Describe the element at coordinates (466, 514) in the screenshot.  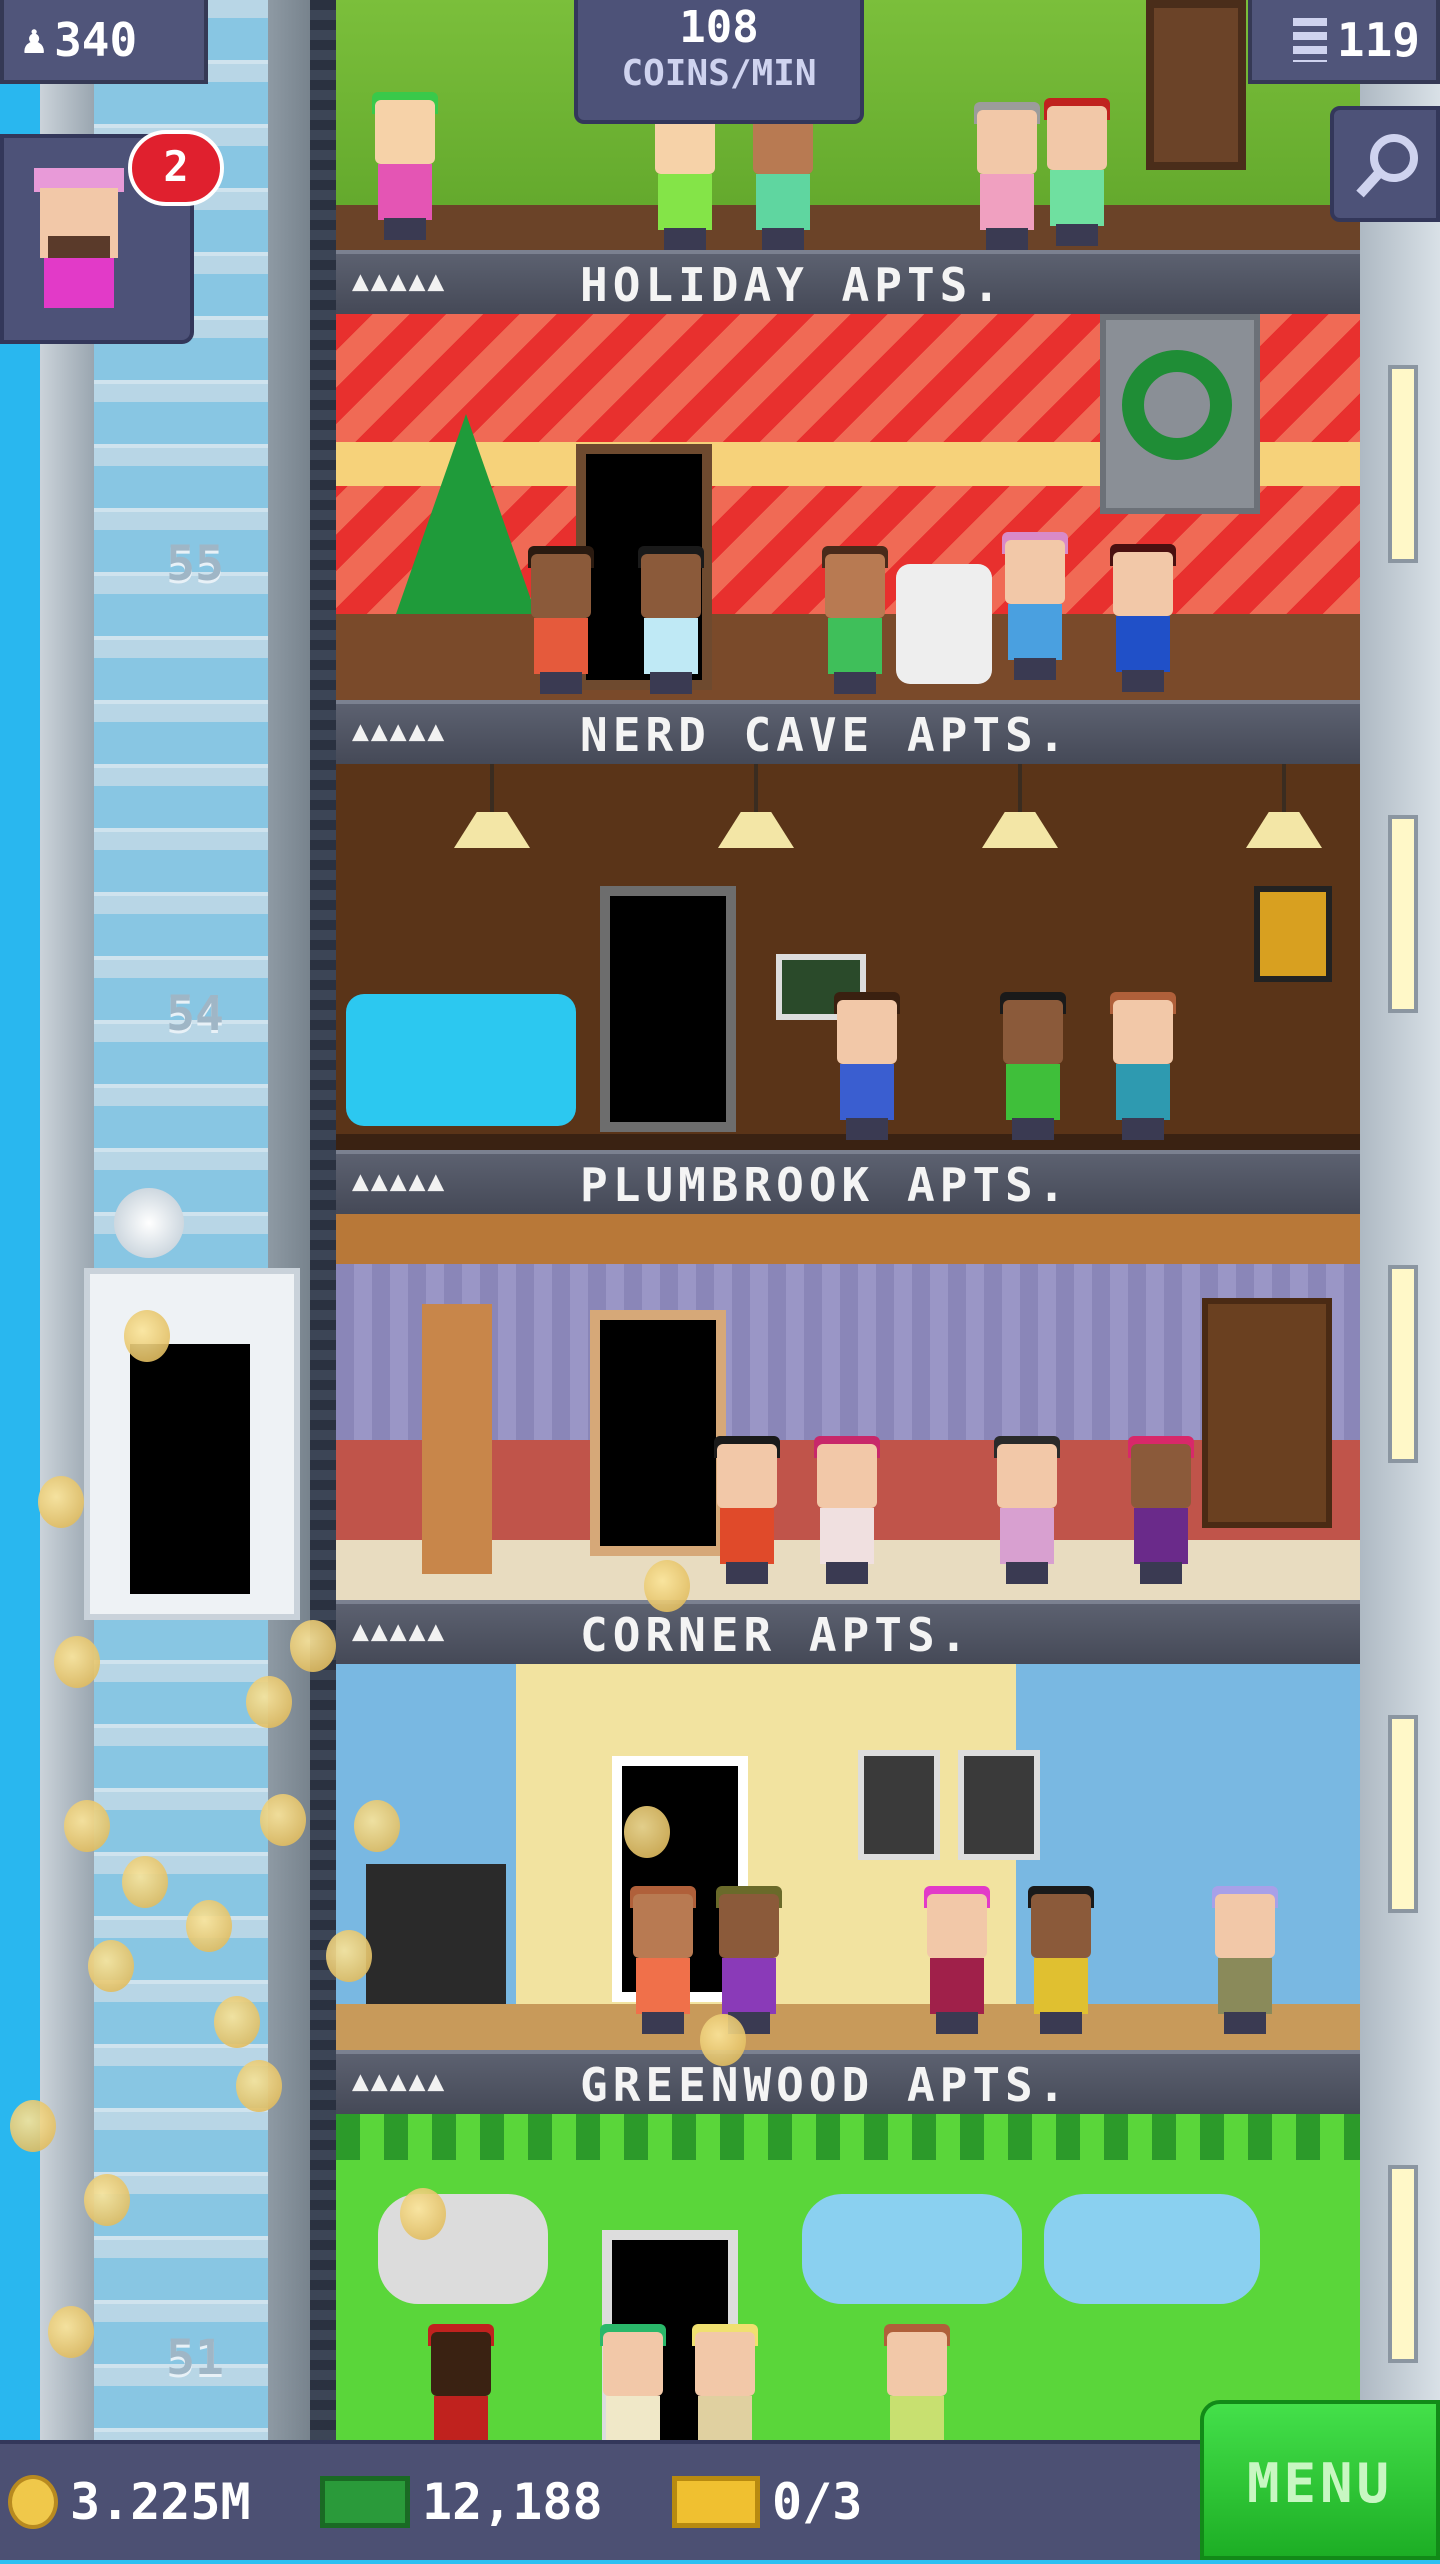
I see `christmas-tree` at that location.